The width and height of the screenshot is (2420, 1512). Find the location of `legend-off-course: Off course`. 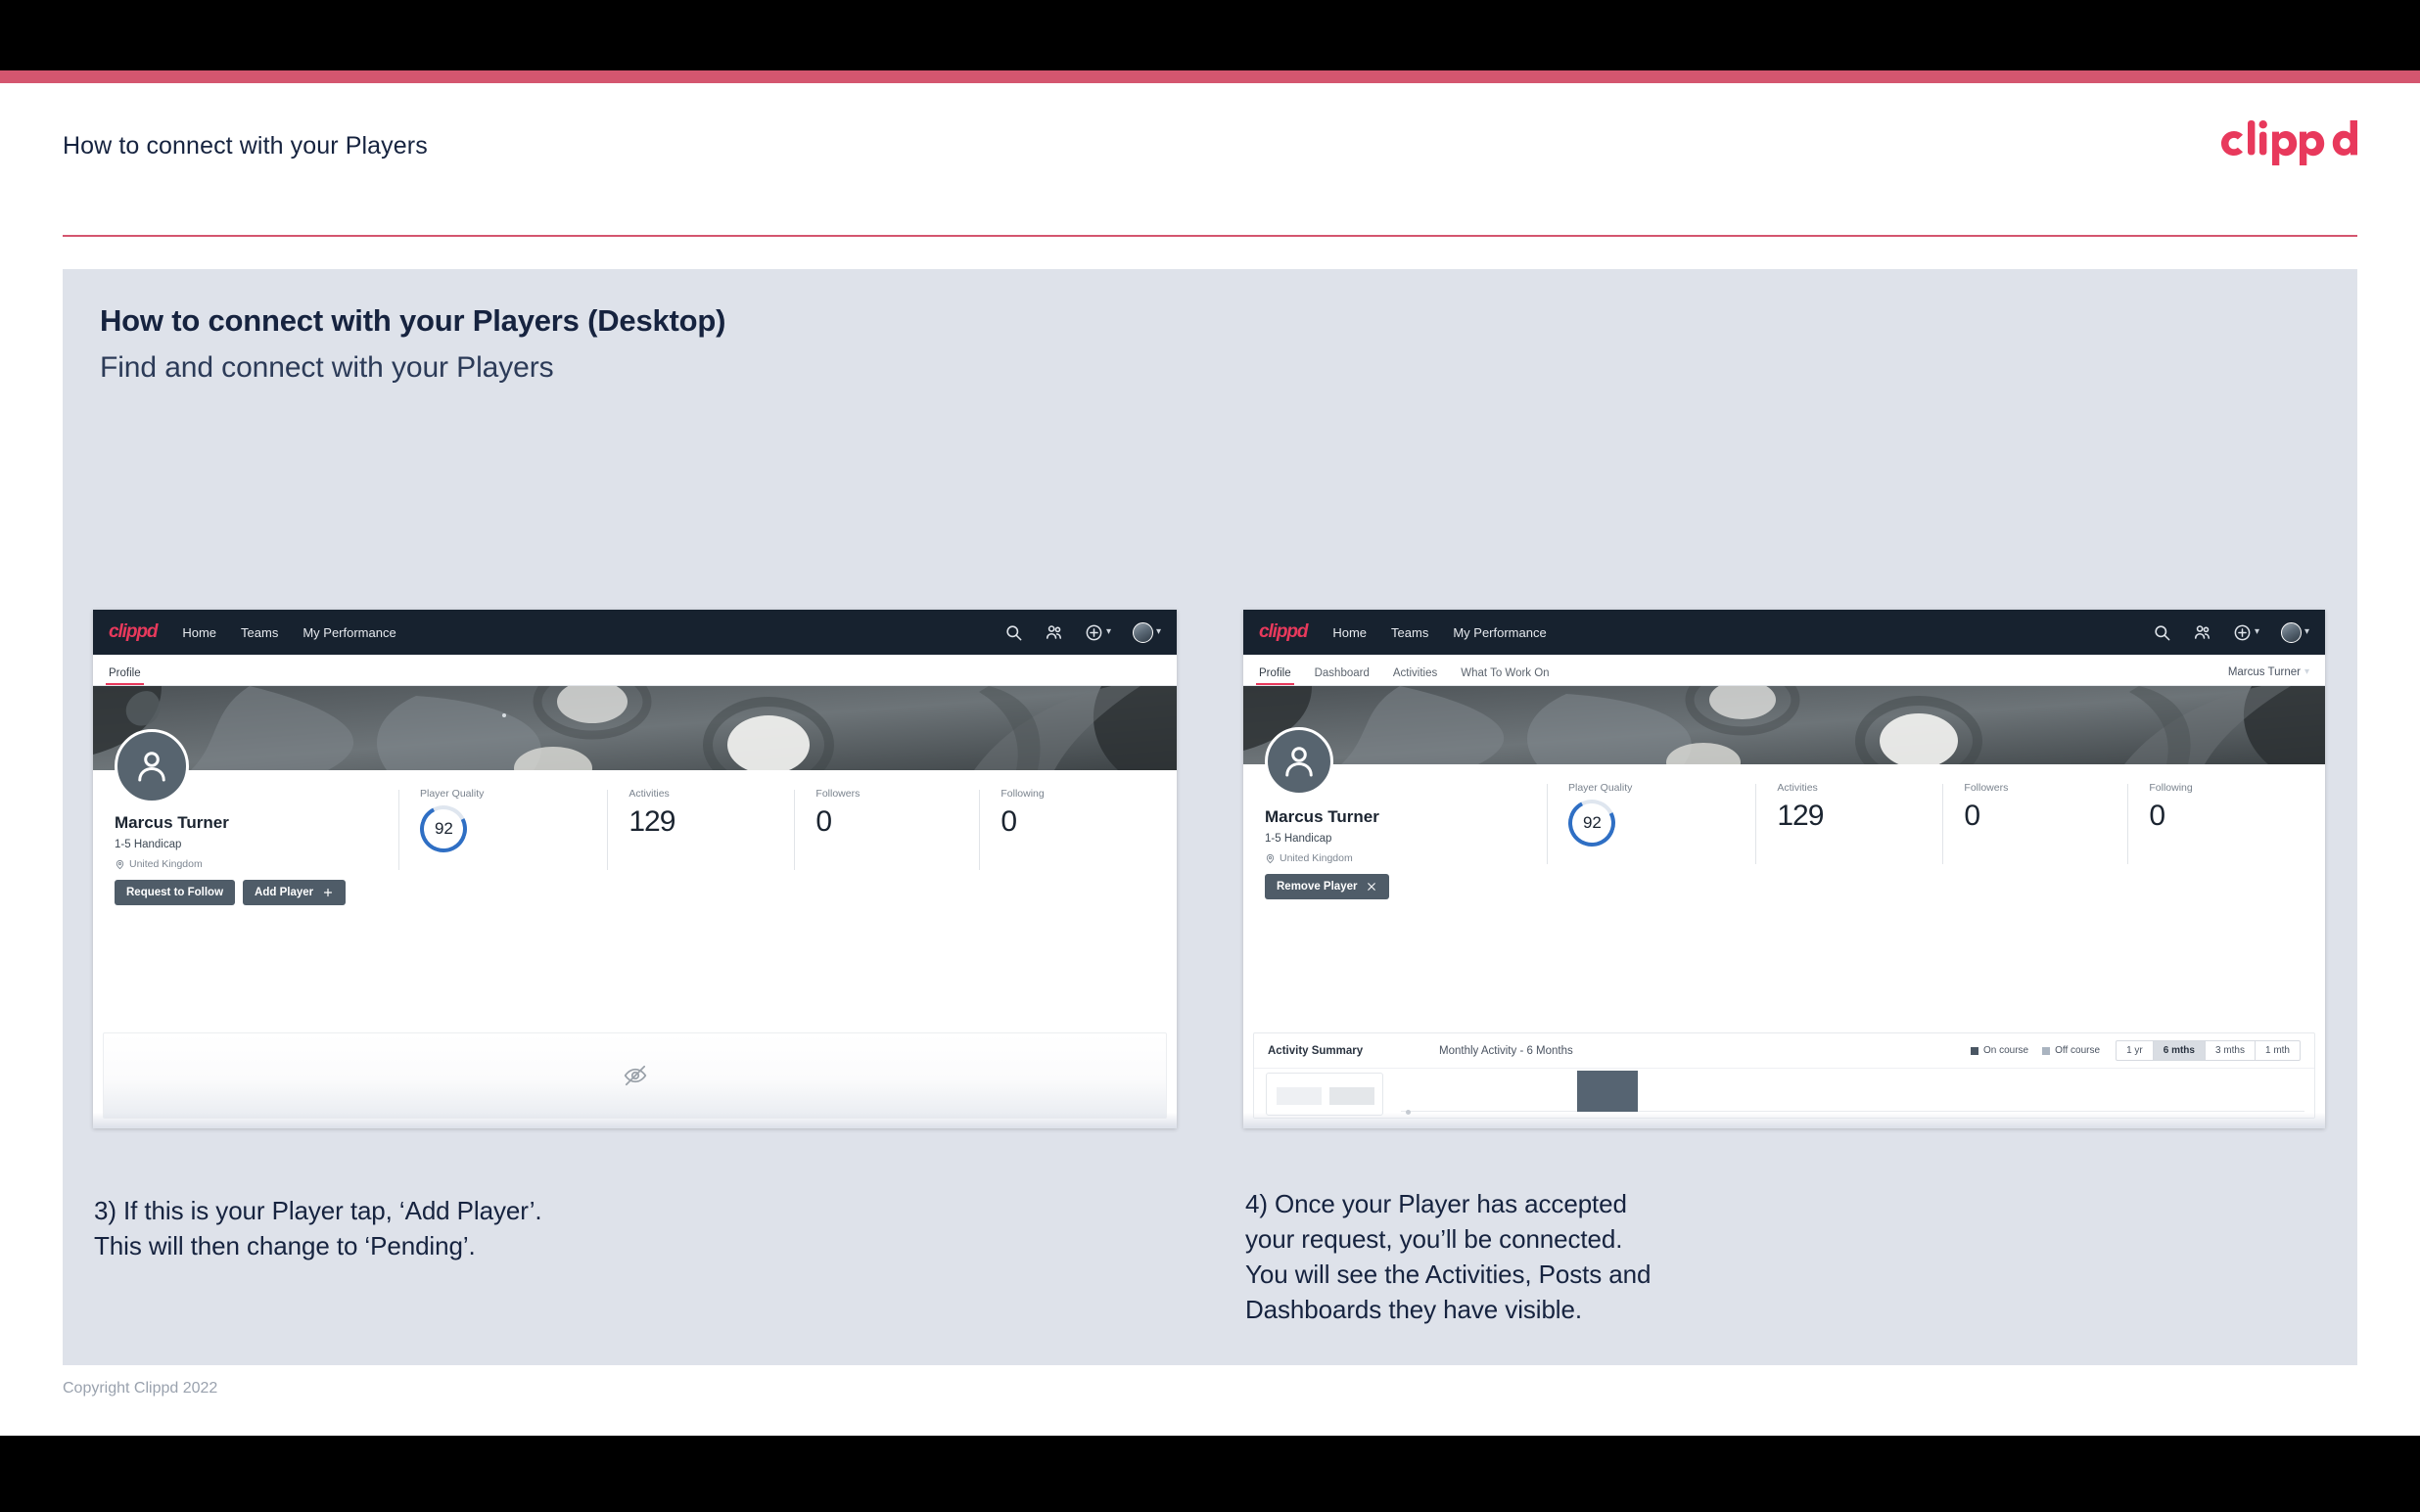

legend-off-course: Off course is located at coordinates (2071, 1050).